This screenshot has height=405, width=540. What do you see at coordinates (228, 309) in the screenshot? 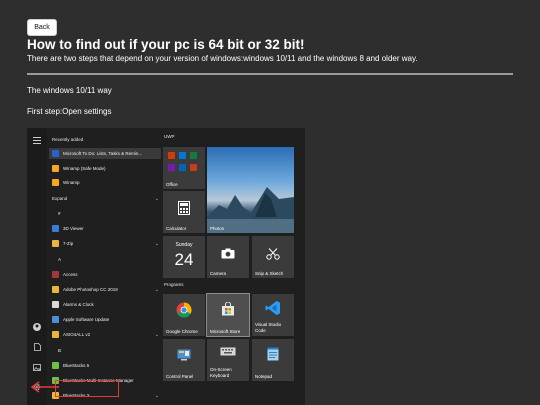
I see `store-bag-icon` at bounding box center [228, 309].